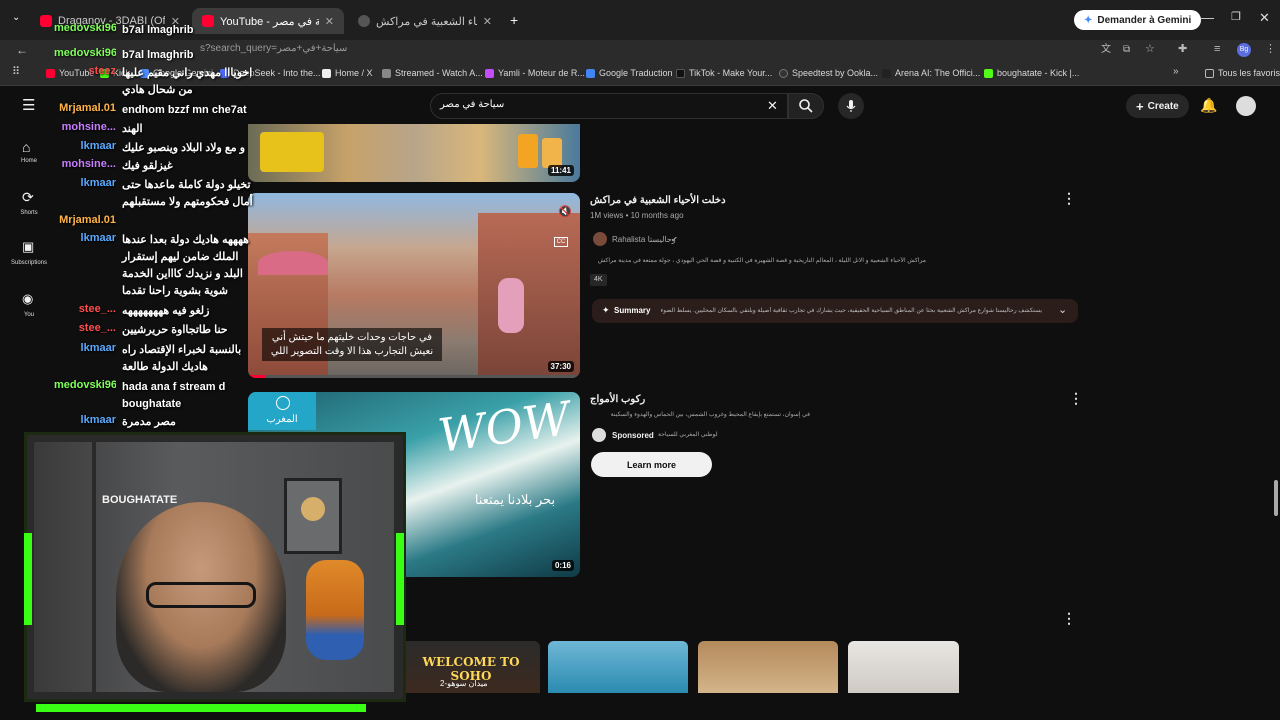  Describe the element at coordinates (1126, 50) in the screenshot. I see `cast-icon: ⧉` at that location.